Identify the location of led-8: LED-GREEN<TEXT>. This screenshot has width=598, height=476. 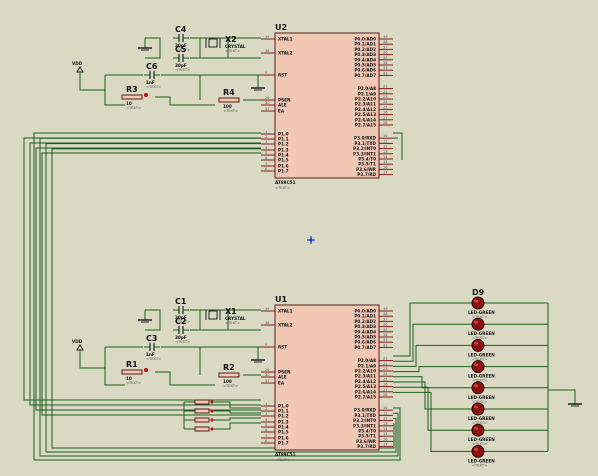
(481, 455).